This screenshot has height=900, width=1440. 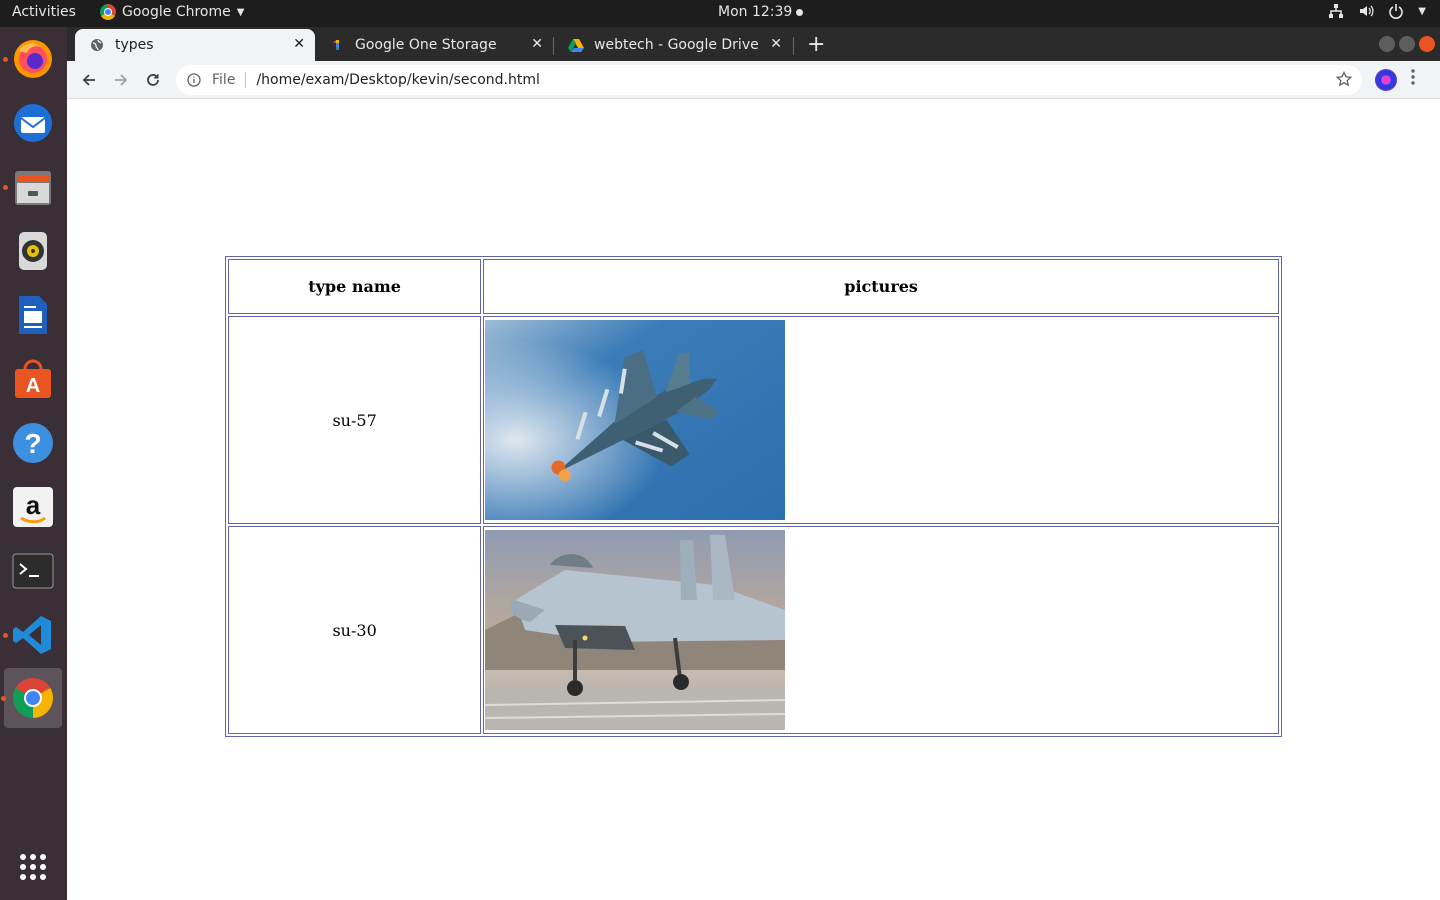 What do you see at coordinates (97, 45) in the screenshot?
I see `globe-icon` at bounding box center [97, 45].